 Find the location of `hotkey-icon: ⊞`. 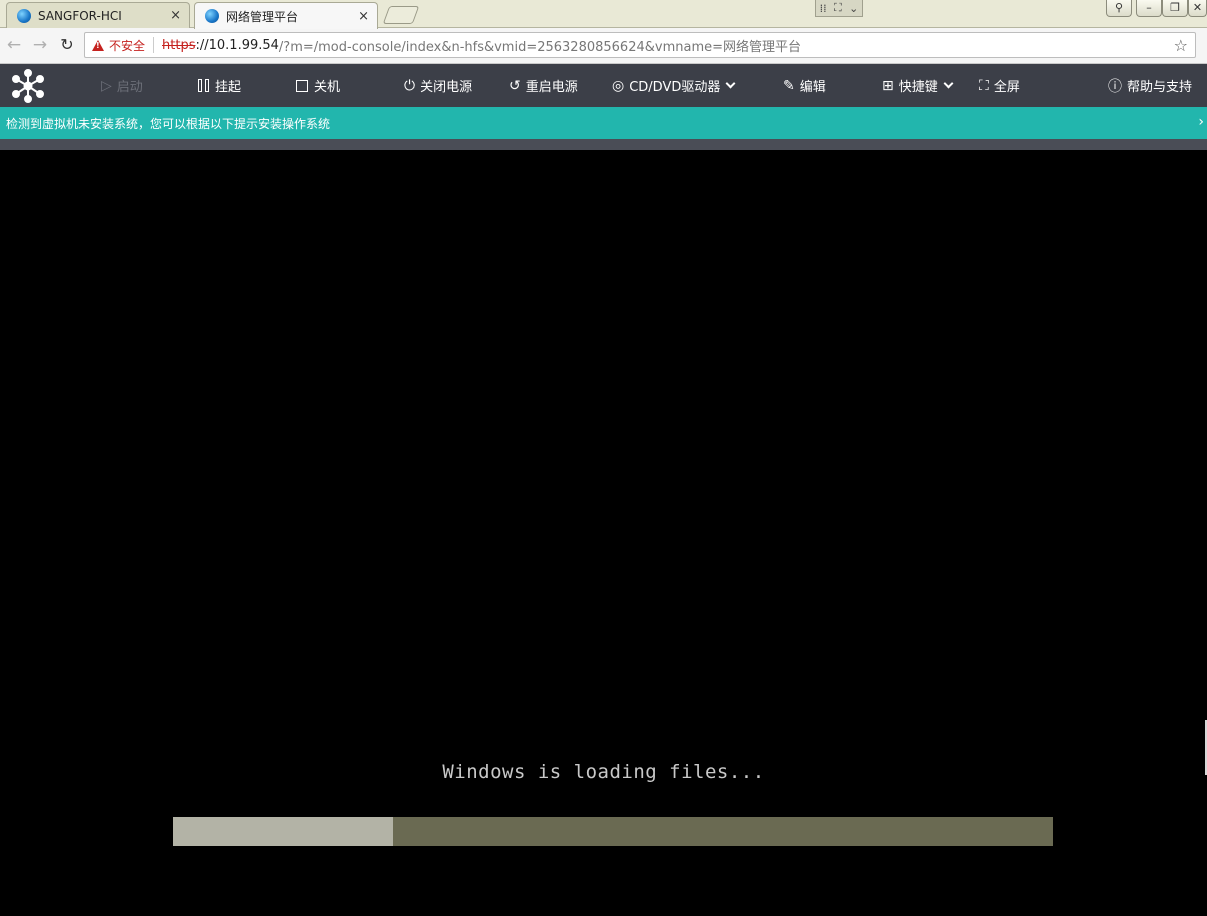

hotkey-icon: ⊞ is located at coordinates (888, 85).